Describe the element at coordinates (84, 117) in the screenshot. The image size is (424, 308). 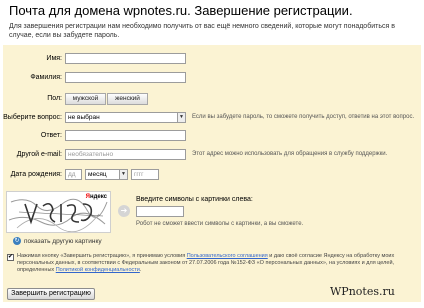
I see `question-select-value: не выбран` at that location.